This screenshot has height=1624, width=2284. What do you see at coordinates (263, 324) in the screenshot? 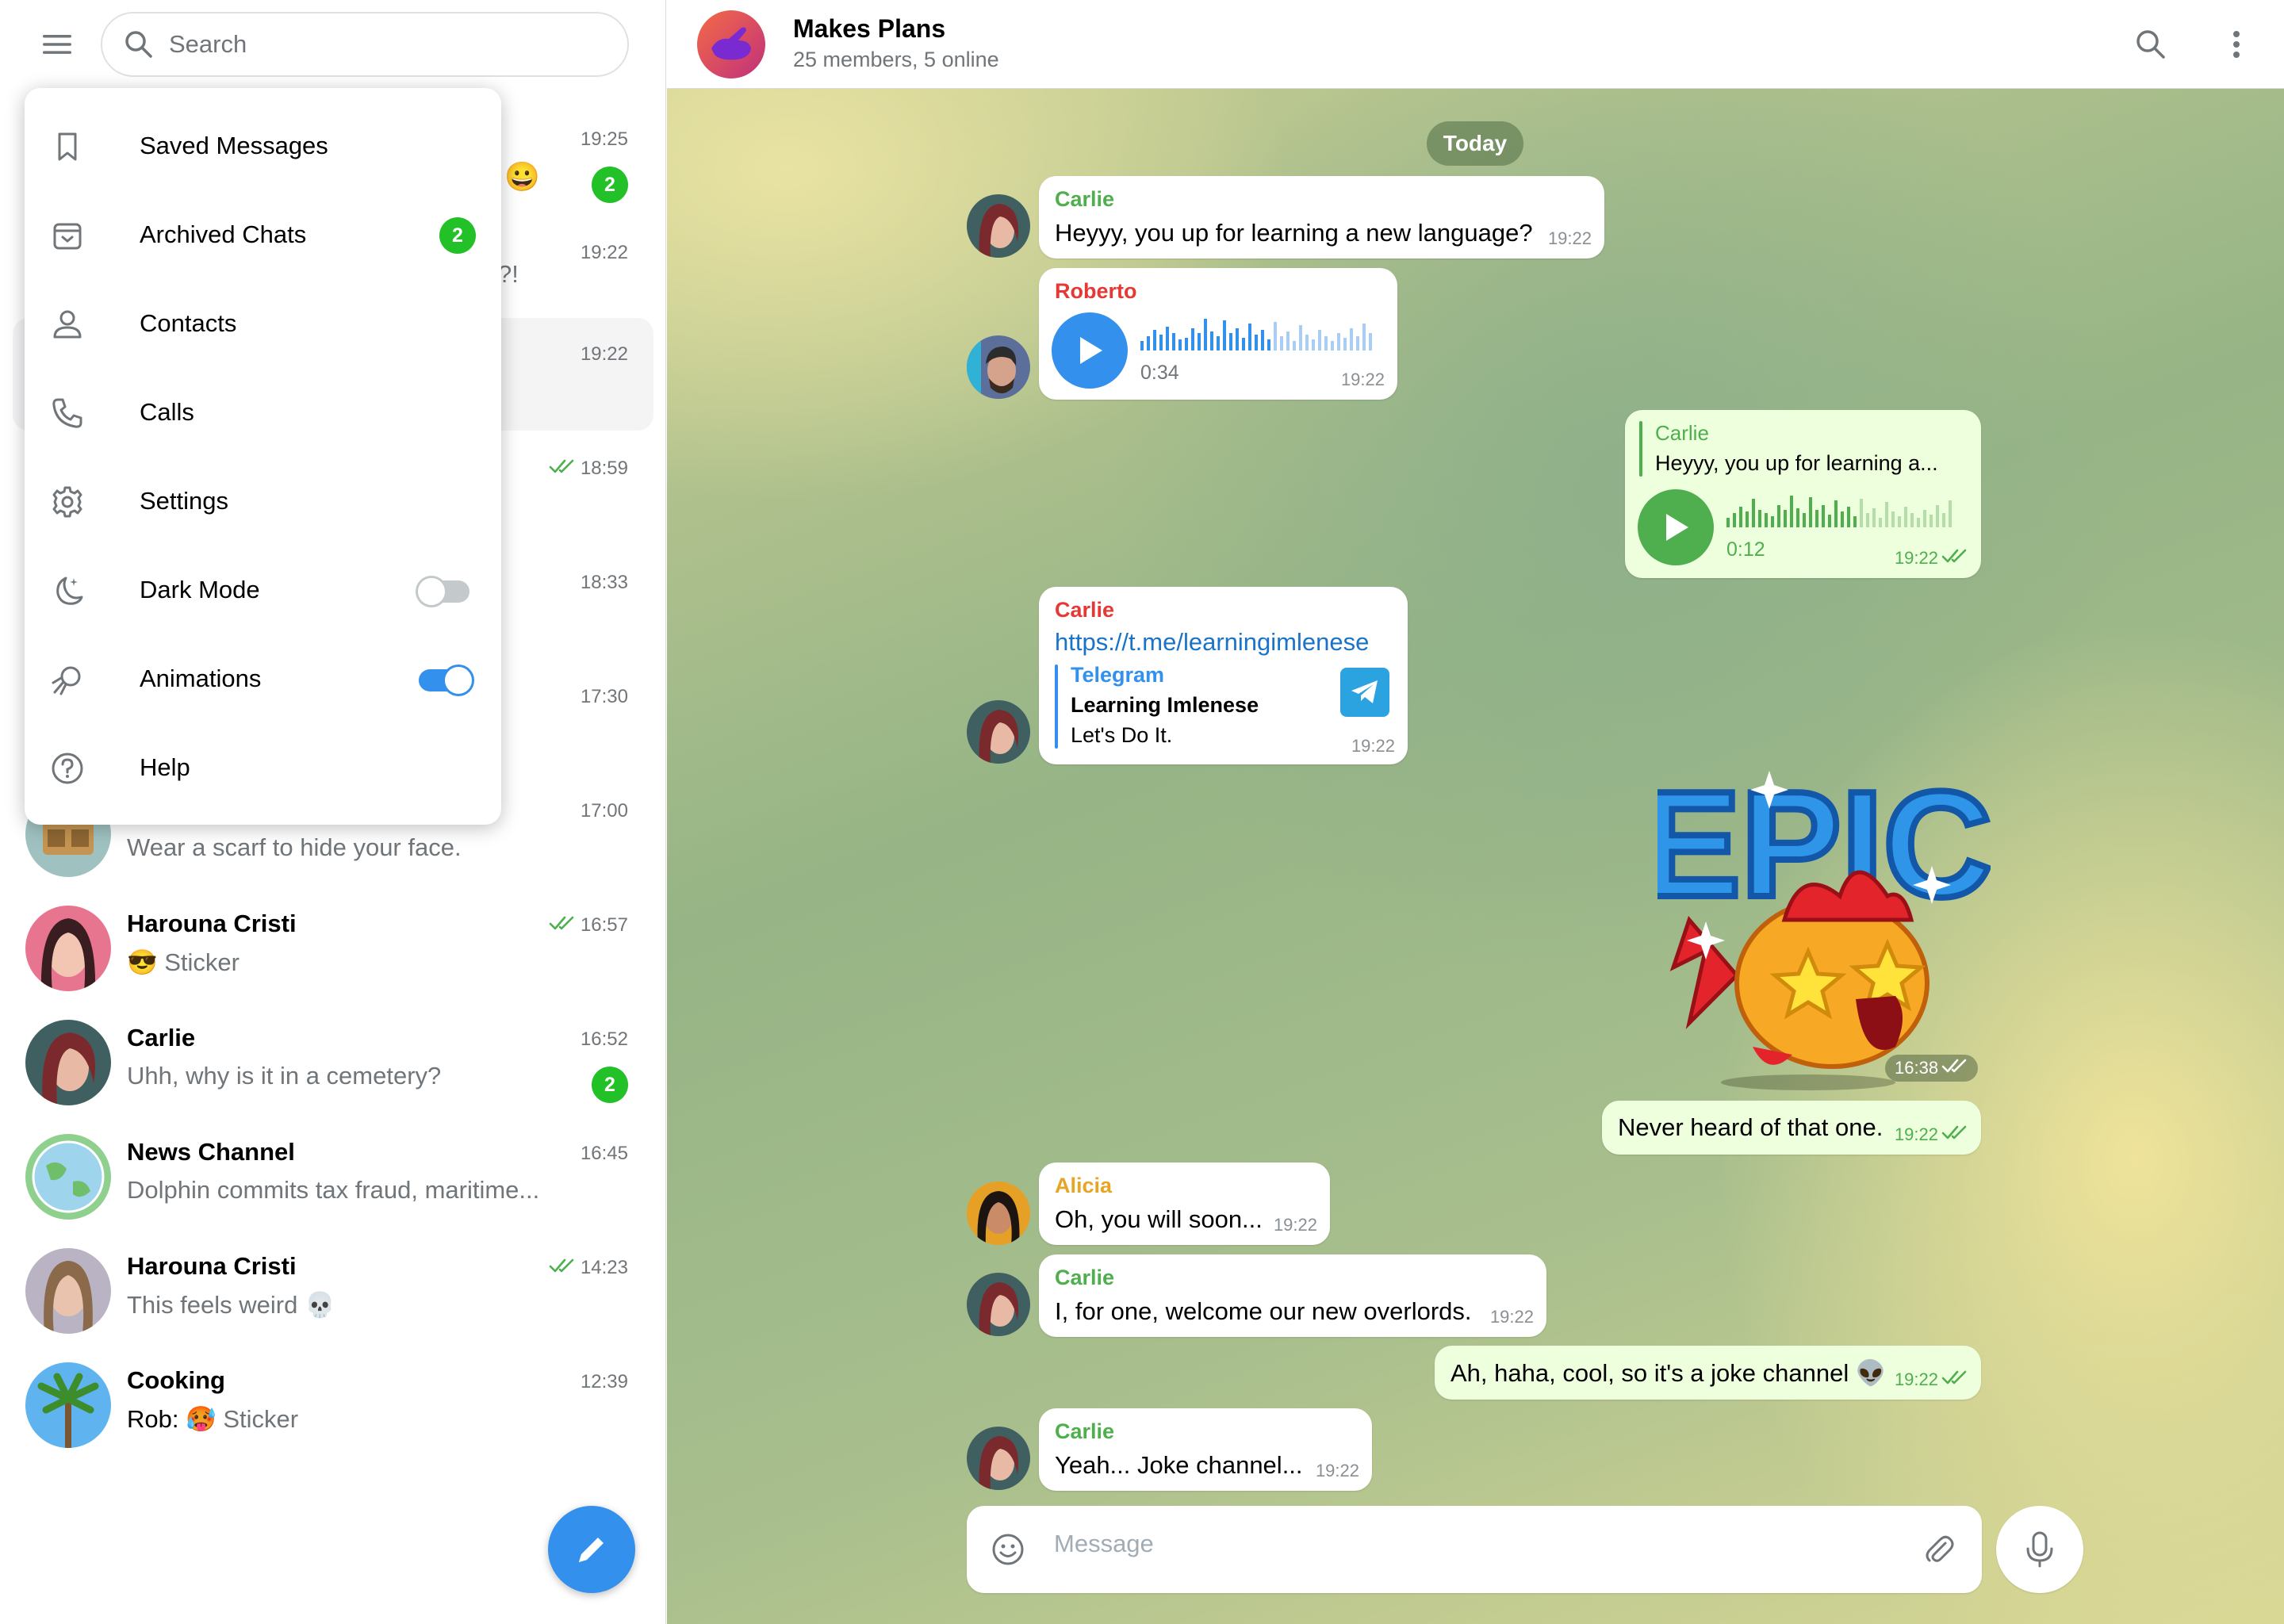
I see `menu-item-contacts: Contacts` at bounding box center [263, 324].